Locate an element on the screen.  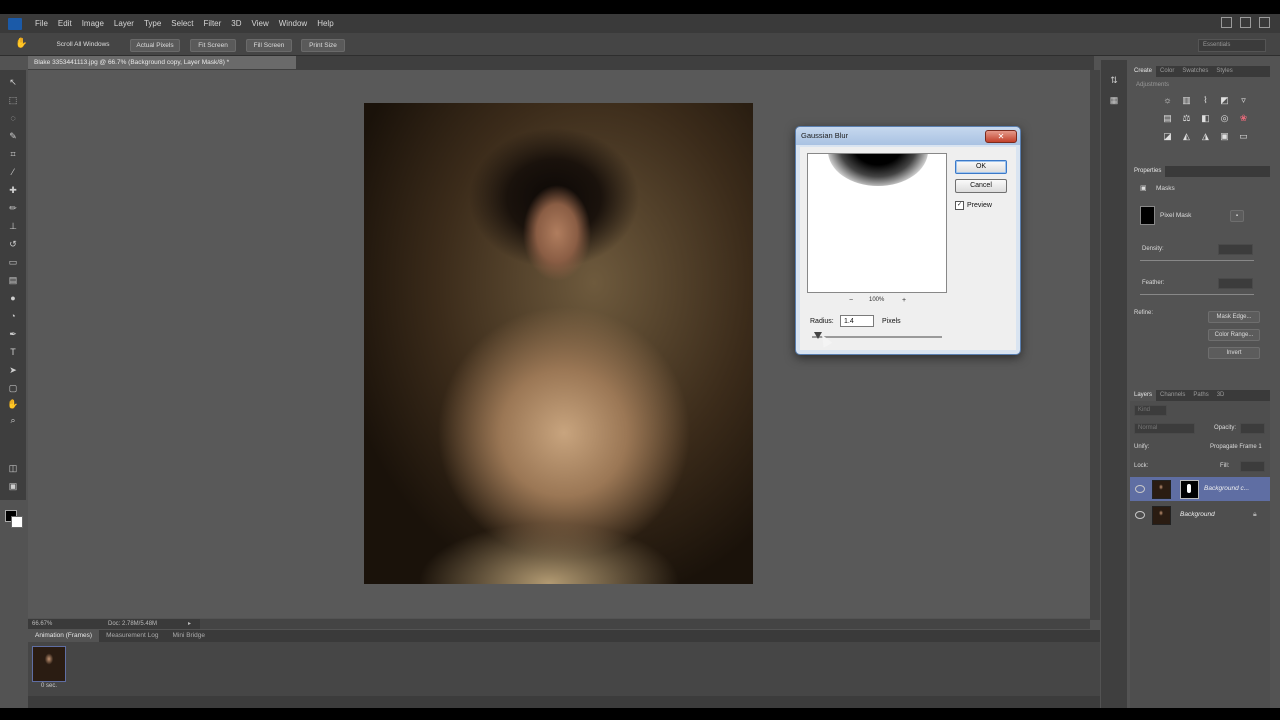
tab-create: Create is located at coordinates (1143, 71).